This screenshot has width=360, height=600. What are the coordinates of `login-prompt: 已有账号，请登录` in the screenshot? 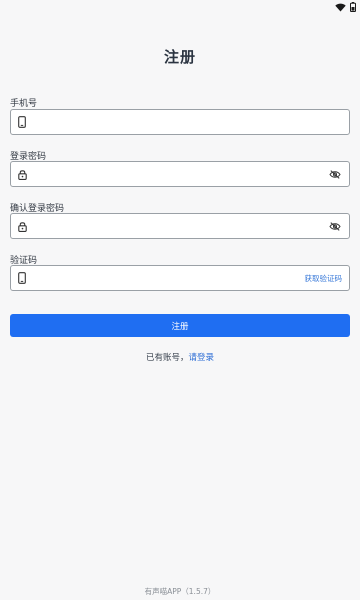 It's located at (180, 357).